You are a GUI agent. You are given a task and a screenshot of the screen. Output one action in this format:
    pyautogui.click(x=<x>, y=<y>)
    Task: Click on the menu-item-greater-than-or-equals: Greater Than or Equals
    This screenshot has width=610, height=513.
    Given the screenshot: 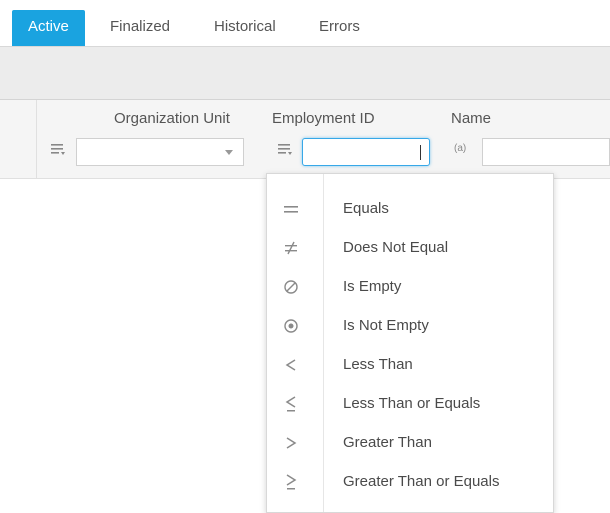 What is the action you would take?
    pyautogui.click(x=410, y=482)
    